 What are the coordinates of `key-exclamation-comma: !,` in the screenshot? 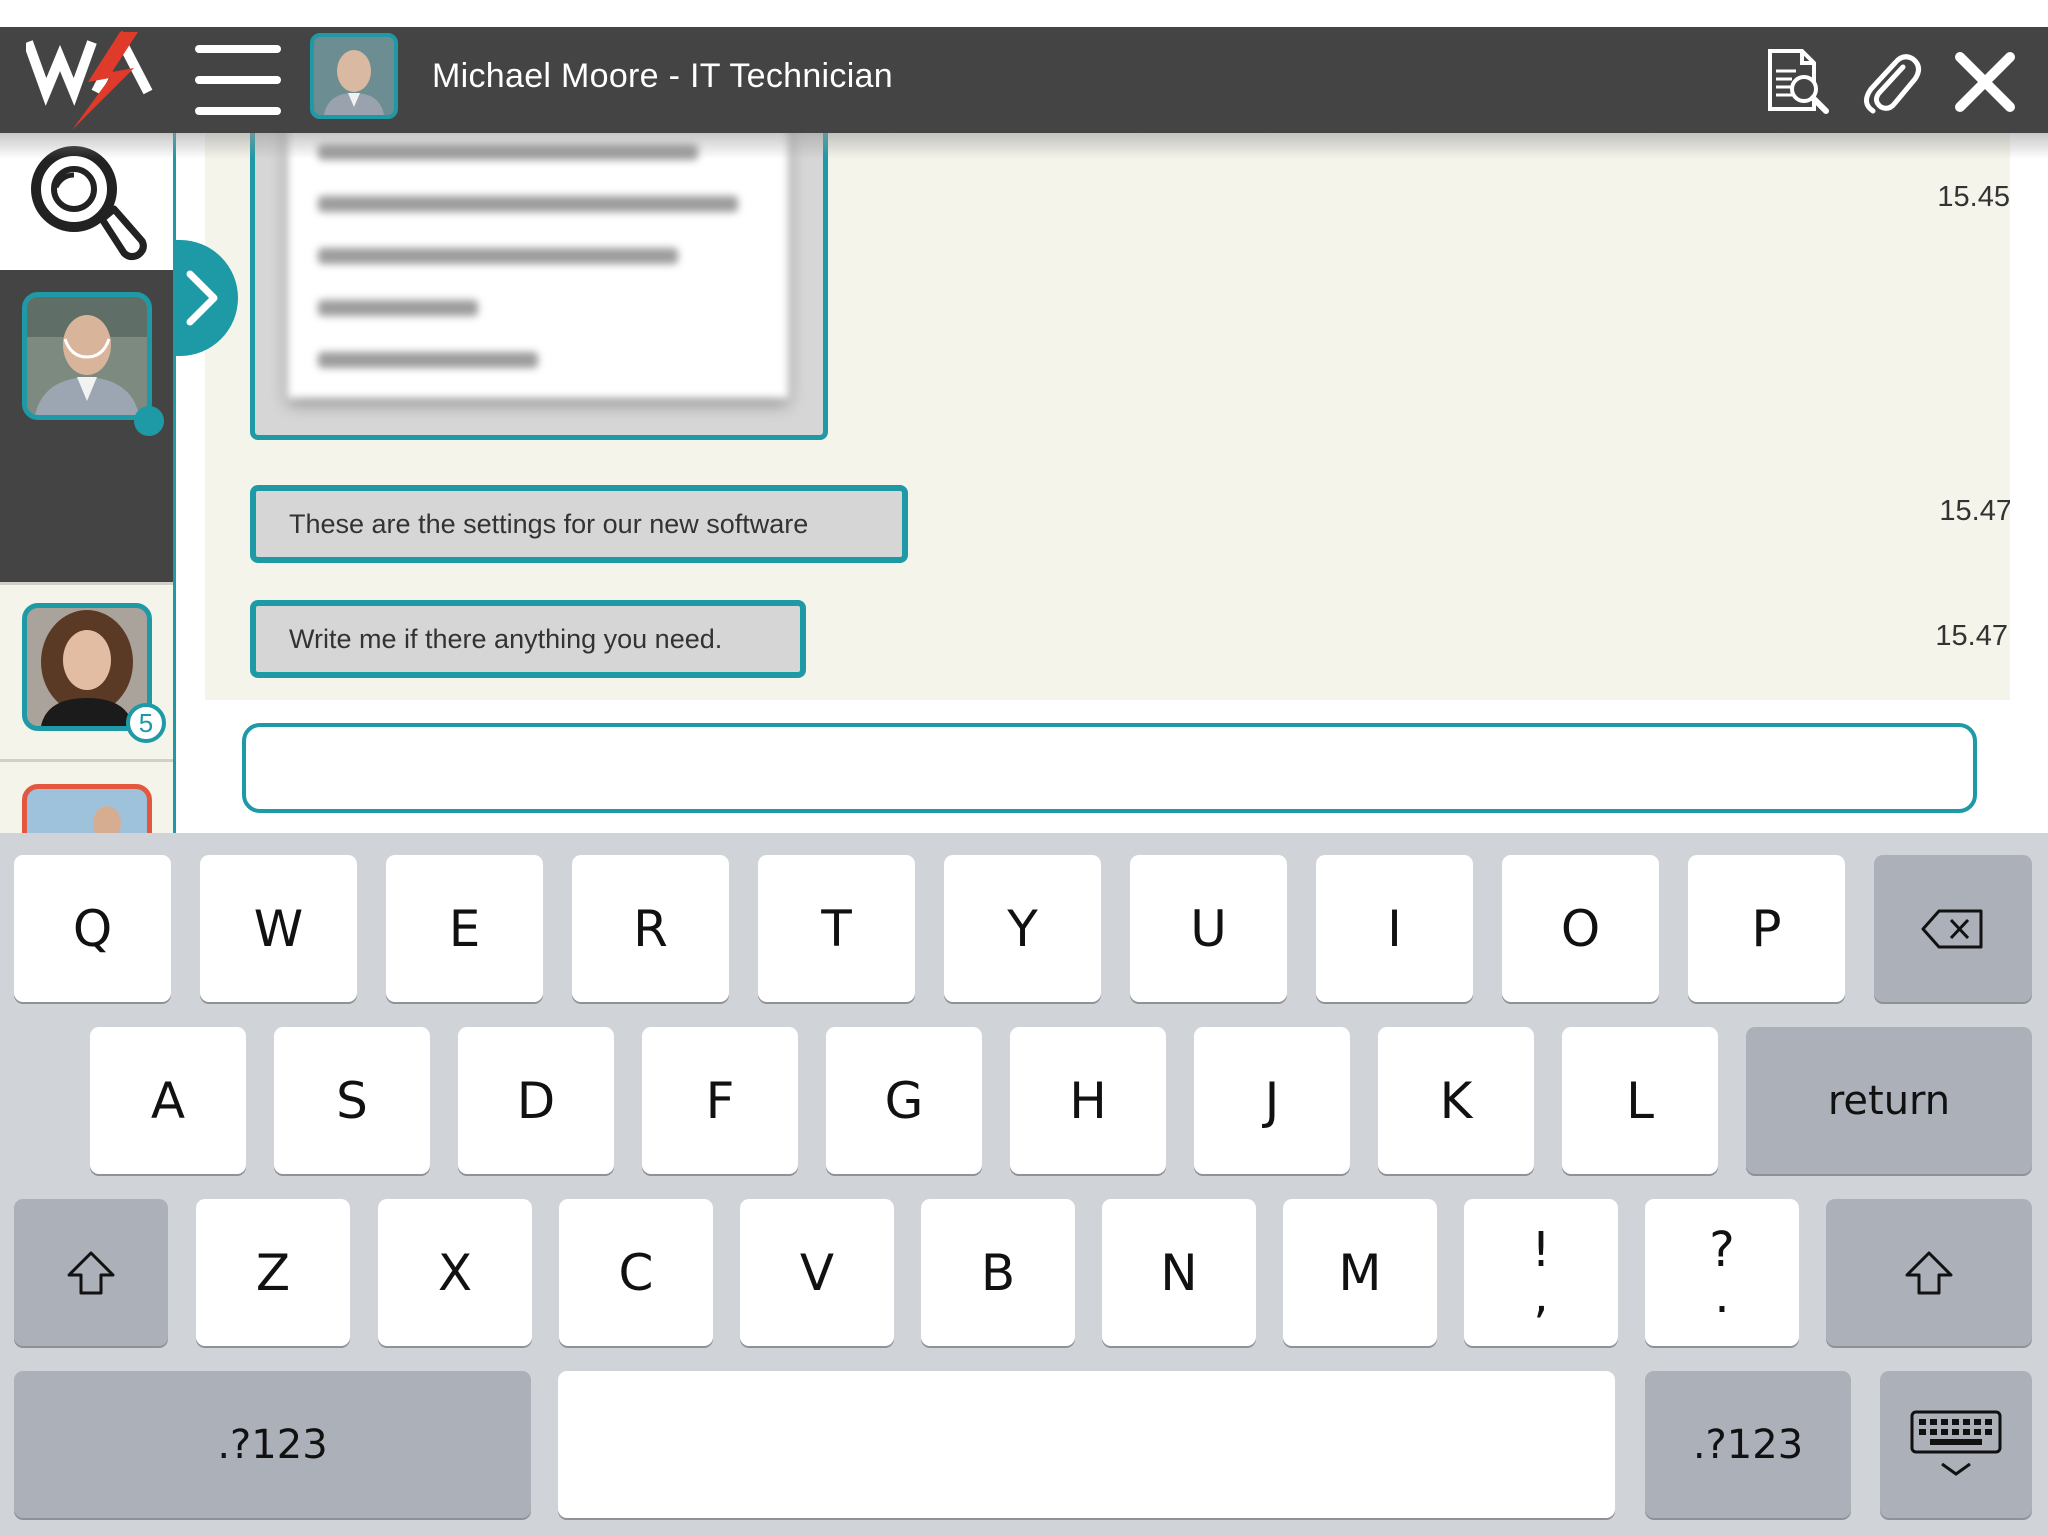 It's located at (1541, 1272).